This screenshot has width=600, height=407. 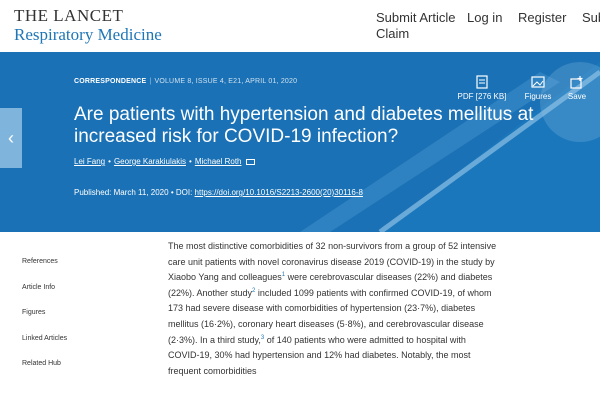 I want to click on author-link: Michael Roth, so click(x=218, y=161).